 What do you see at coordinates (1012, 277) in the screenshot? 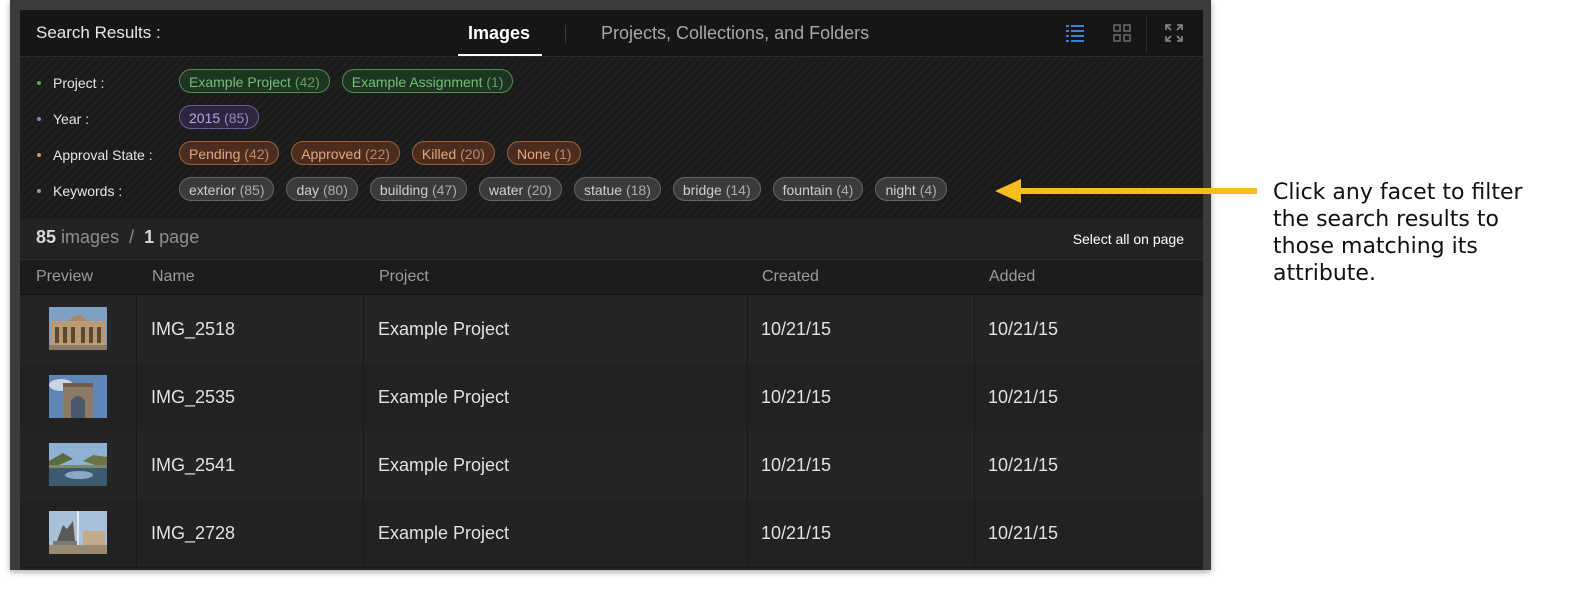
I see `column-added: Added` at bounding box center [1012, 277].